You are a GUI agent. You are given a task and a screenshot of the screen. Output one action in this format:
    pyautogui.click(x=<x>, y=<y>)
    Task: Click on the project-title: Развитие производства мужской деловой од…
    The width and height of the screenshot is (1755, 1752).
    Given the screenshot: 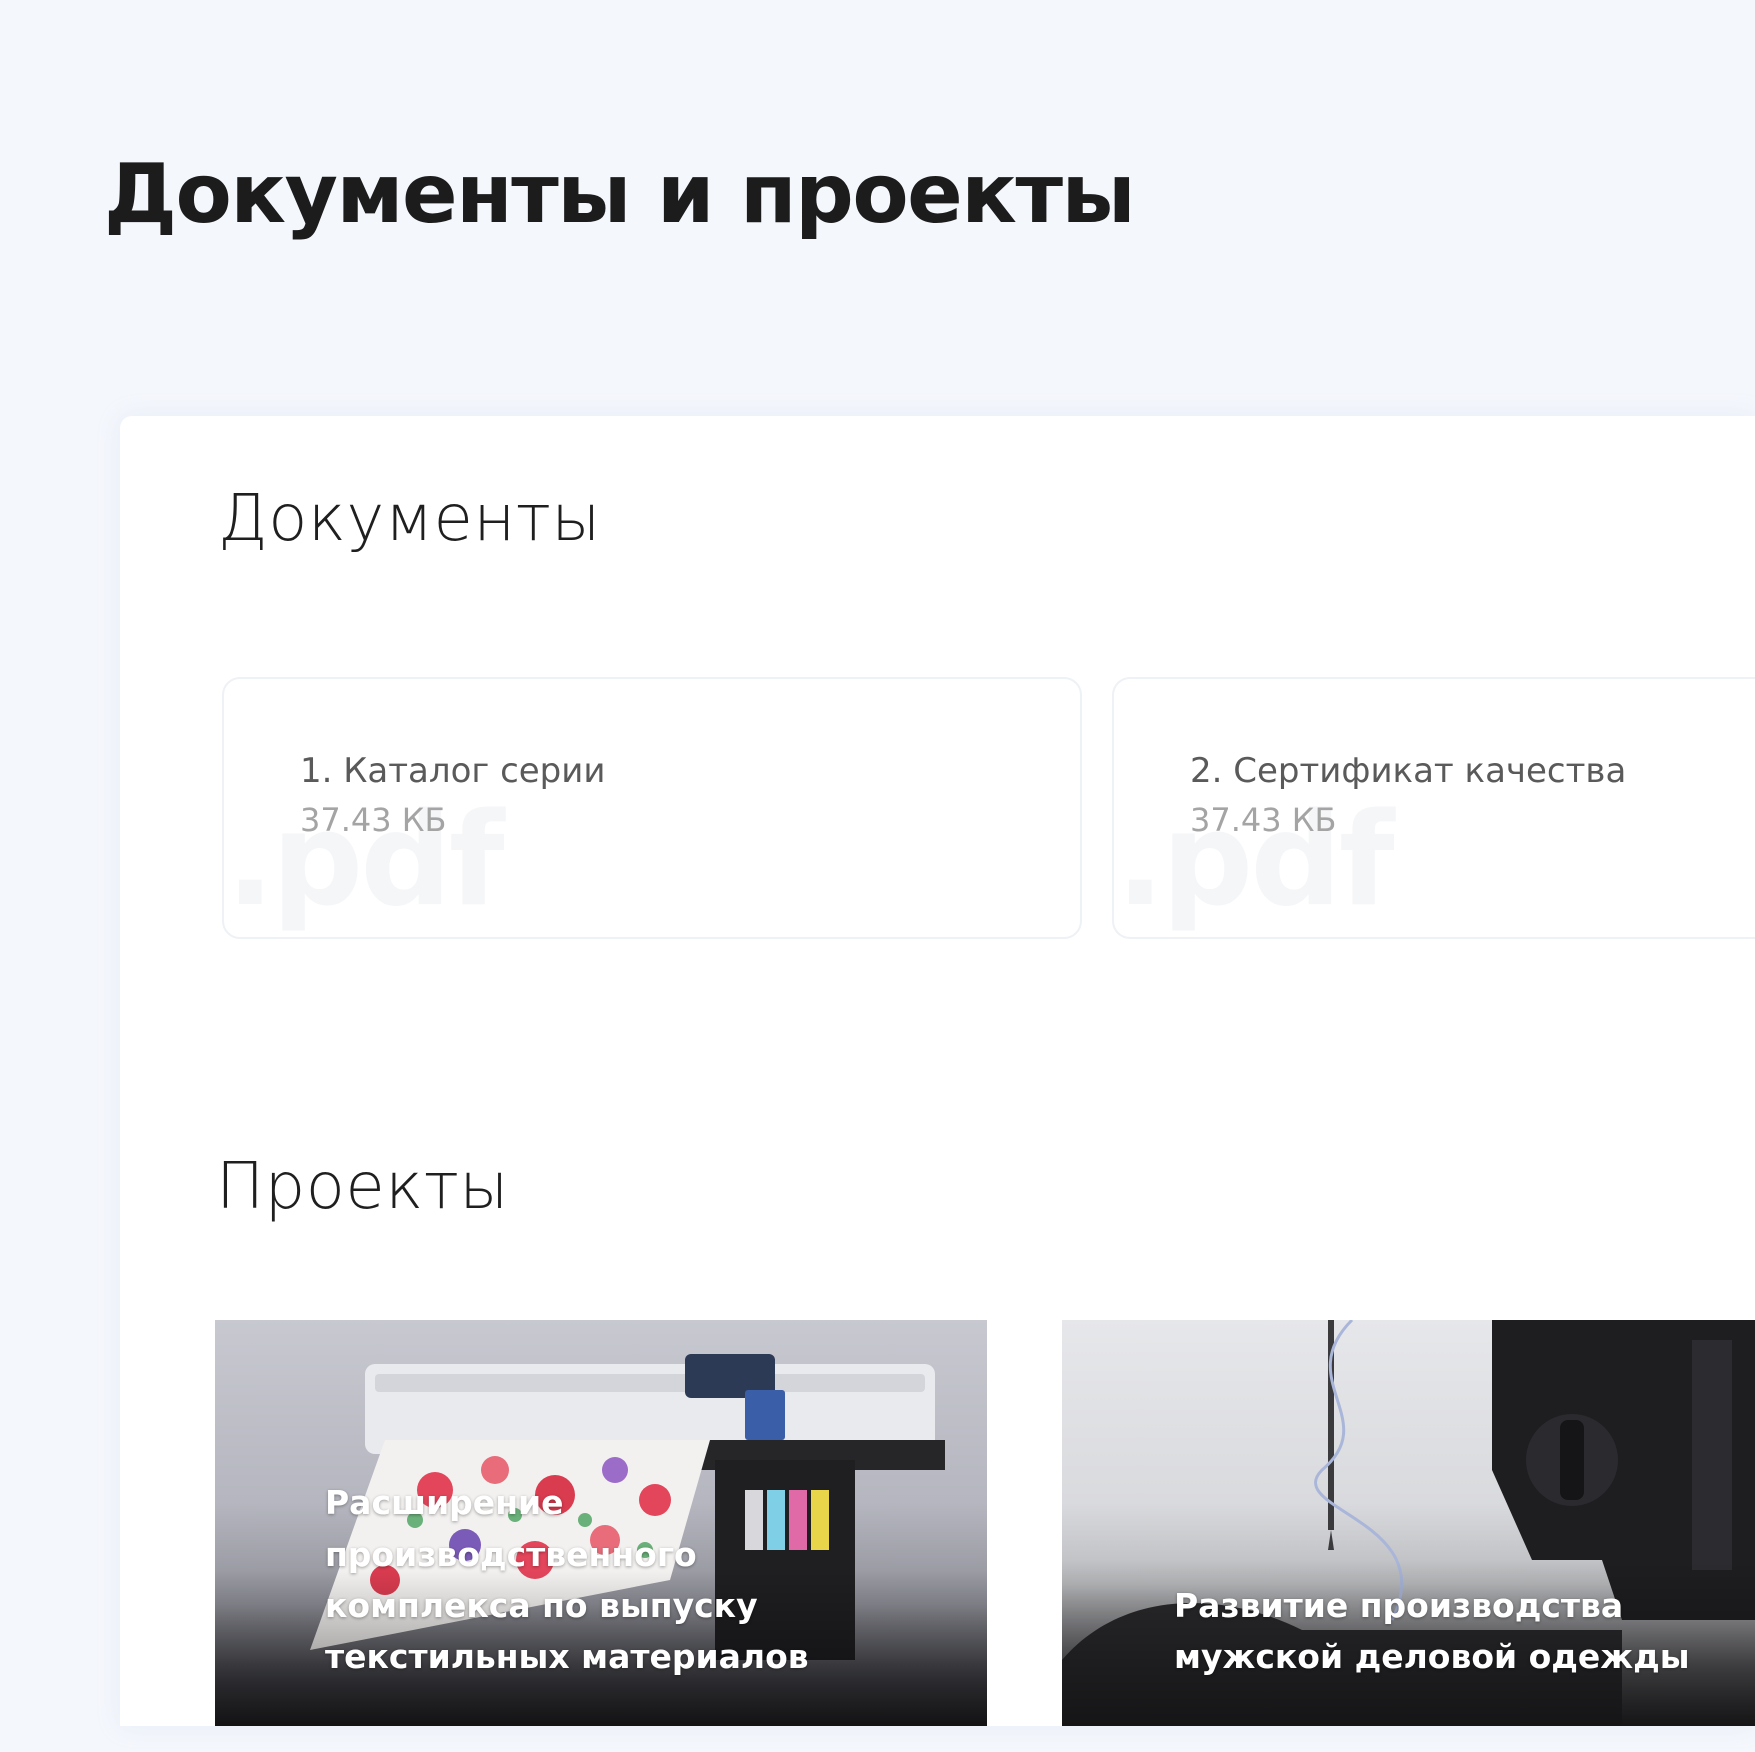 What is the action you would take?
    pyautogui.click(x=1432, y=1631)
    